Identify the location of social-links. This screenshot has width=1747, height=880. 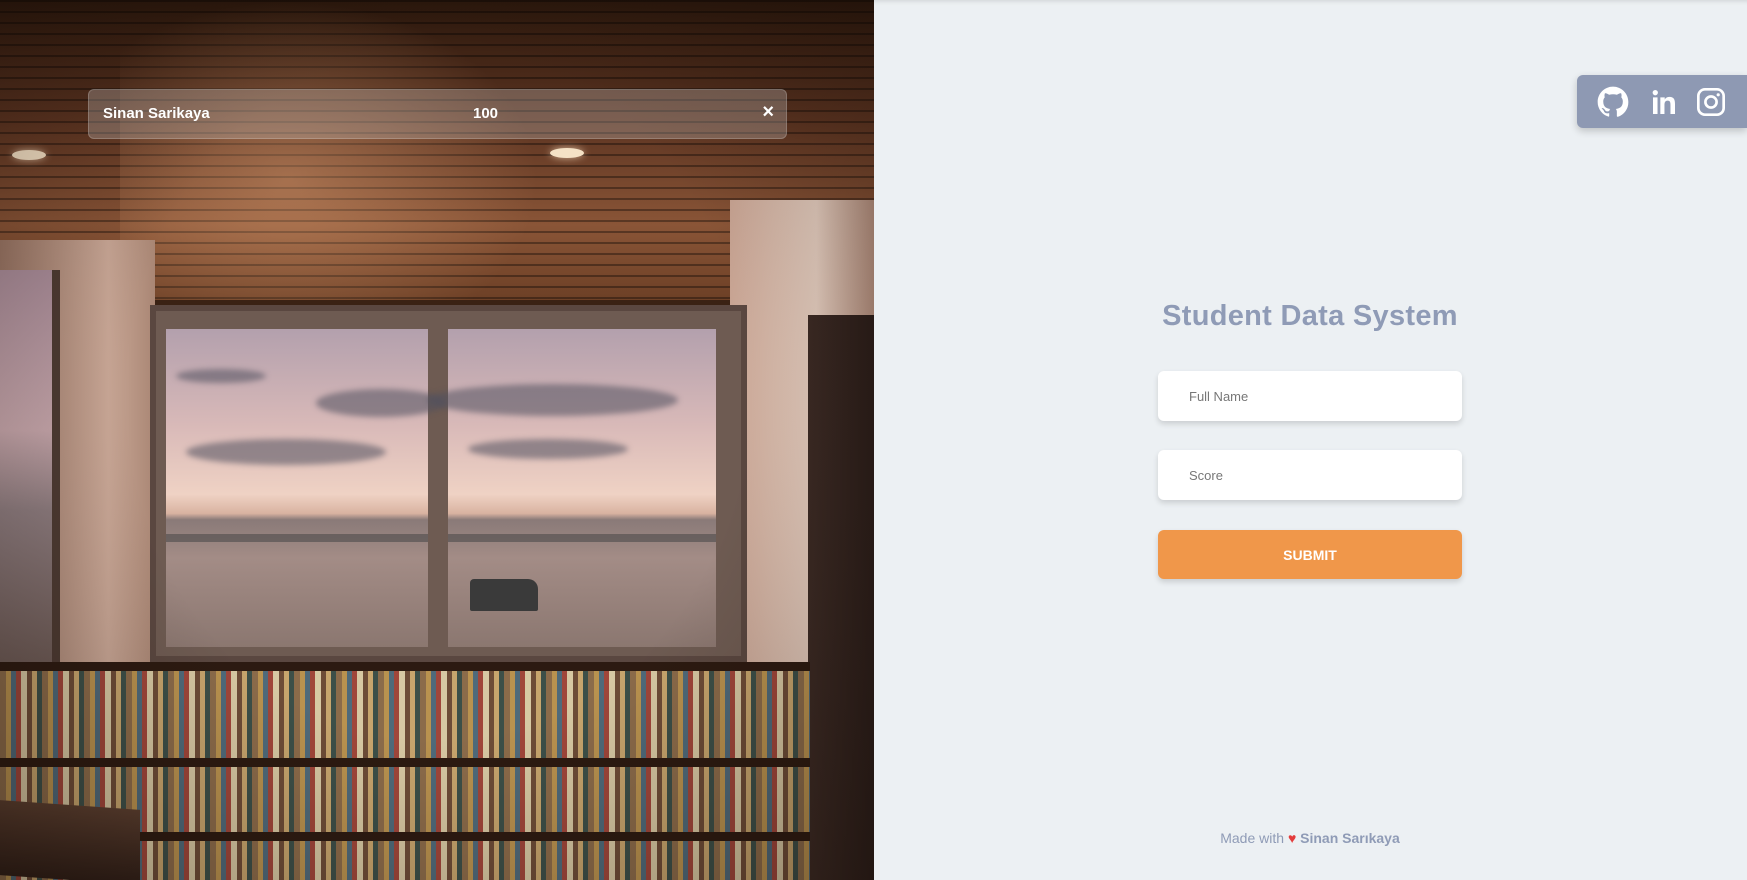
(1662, 101).